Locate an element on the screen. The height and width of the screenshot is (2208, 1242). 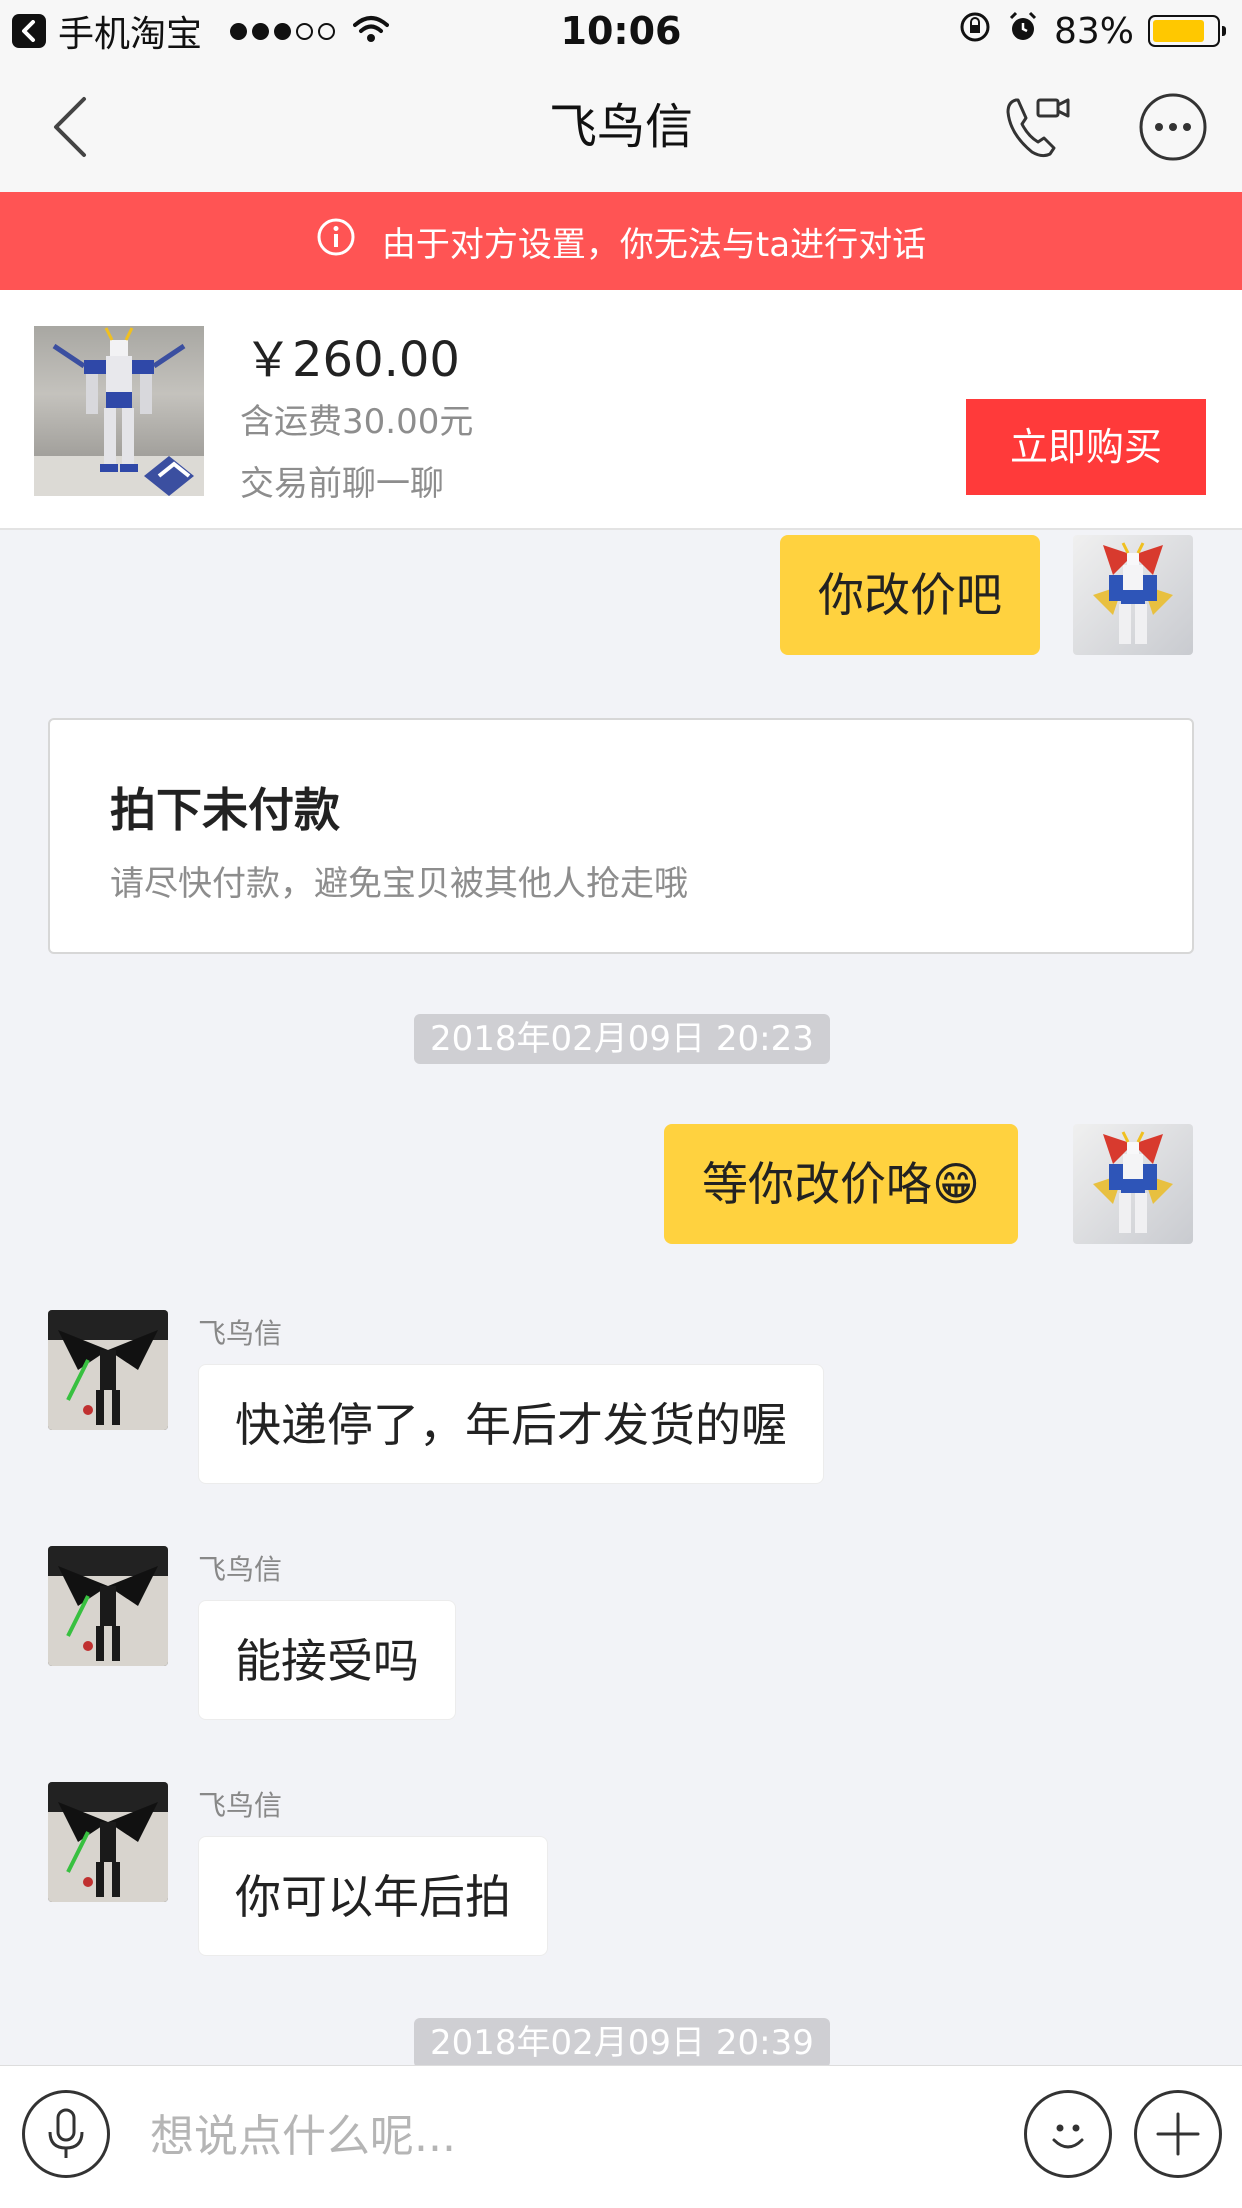
message-input is located at coordinates (575, 2136).